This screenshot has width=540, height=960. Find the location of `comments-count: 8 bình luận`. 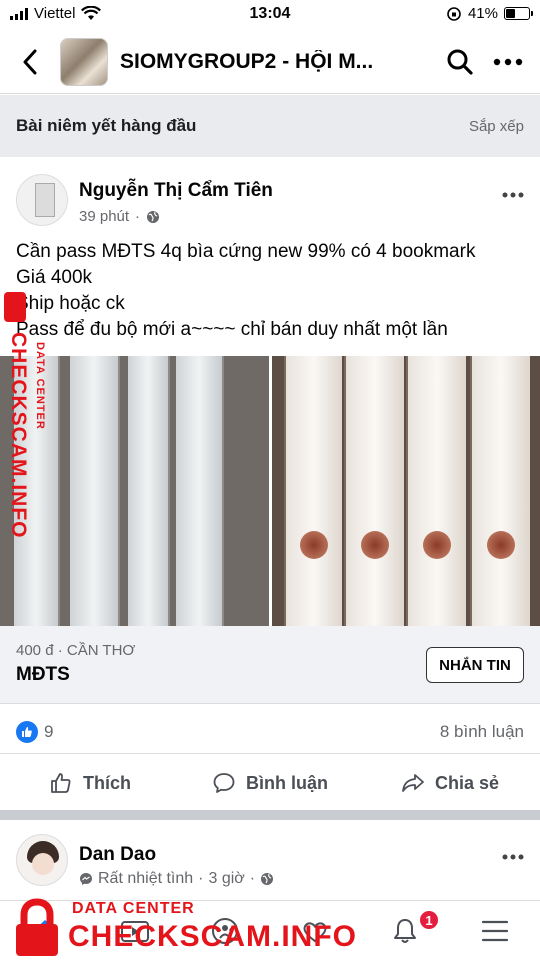

comments-count: 8 bình luận is located at coordinates (482, 732).